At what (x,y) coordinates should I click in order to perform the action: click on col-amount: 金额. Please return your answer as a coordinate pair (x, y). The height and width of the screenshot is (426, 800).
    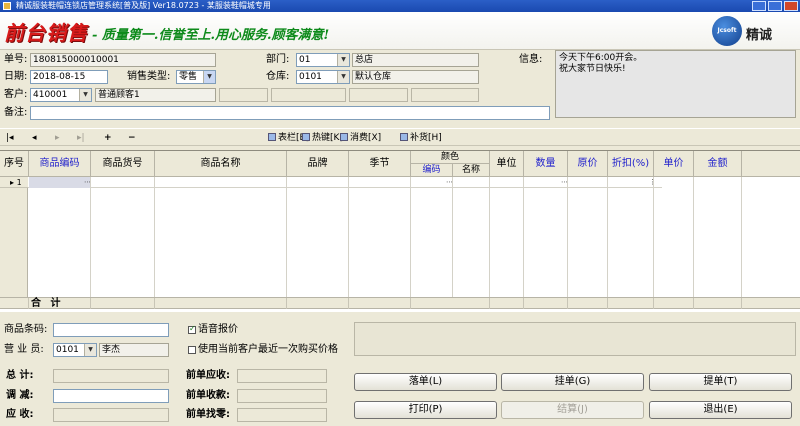
    Looking at the image, I should click on (718, 164).